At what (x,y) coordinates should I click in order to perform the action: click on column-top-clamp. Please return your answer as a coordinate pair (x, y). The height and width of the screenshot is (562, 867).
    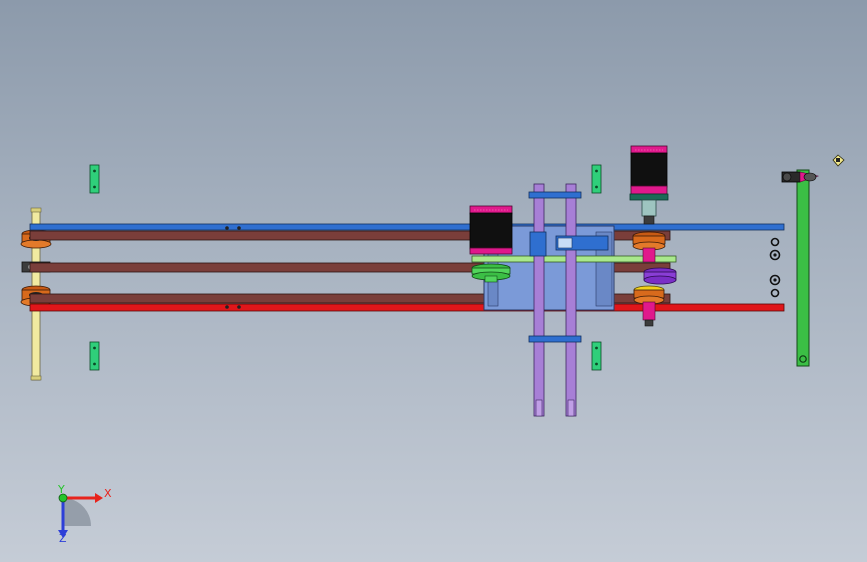
    Looking at the image, I should click on (555, 195).